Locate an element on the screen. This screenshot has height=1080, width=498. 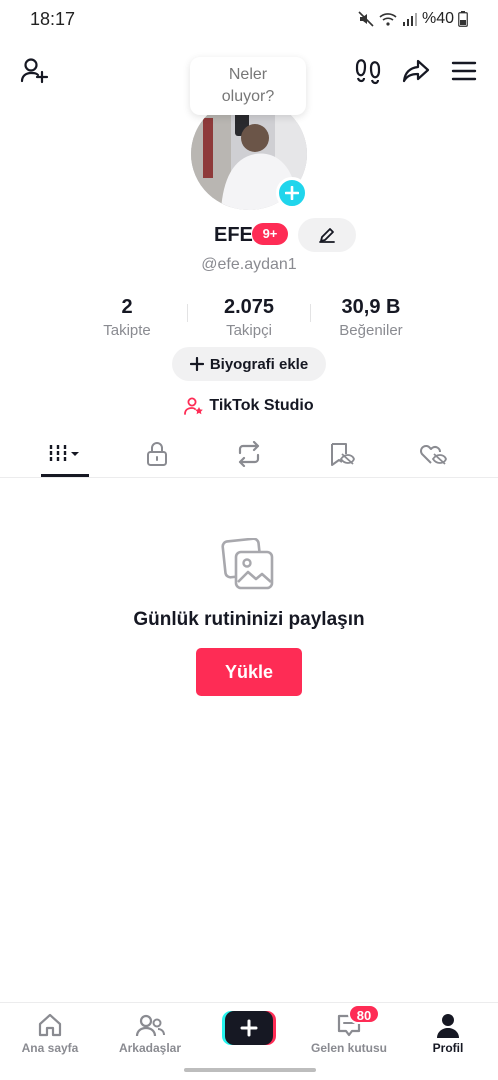
profile-views-button is located at coordinates (368, 71).